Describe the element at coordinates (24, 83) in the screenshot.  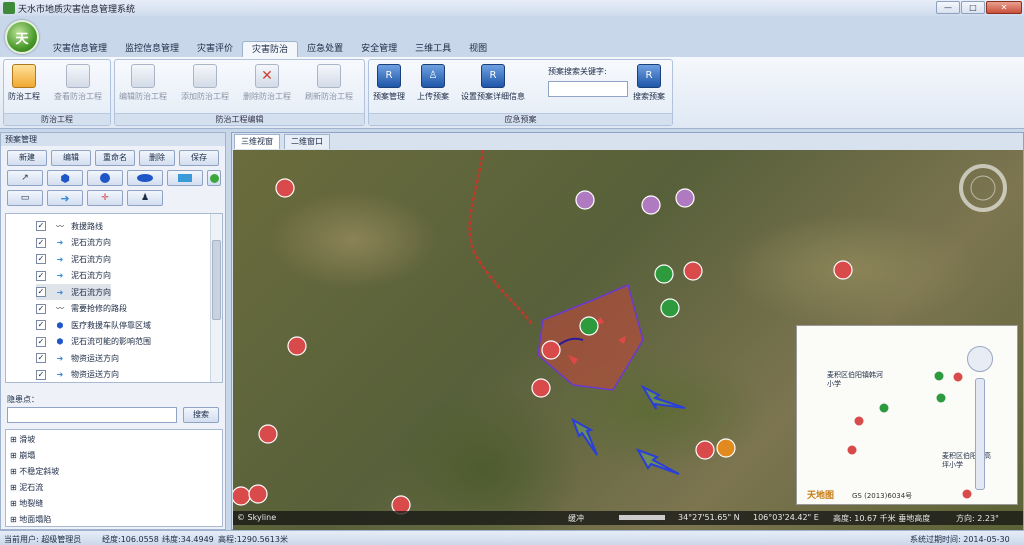
I see `prevention-project-button: 防治工程` at that location.